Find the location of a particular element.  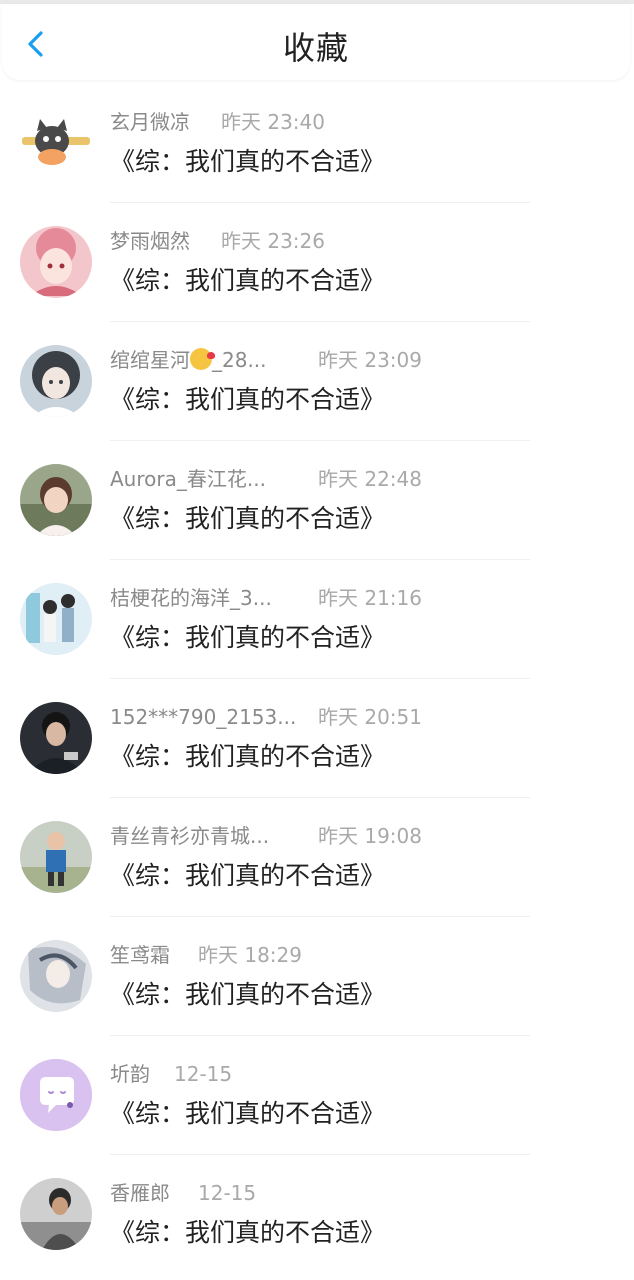

header-bar: 收藏 is located at coordinates (316, 42).